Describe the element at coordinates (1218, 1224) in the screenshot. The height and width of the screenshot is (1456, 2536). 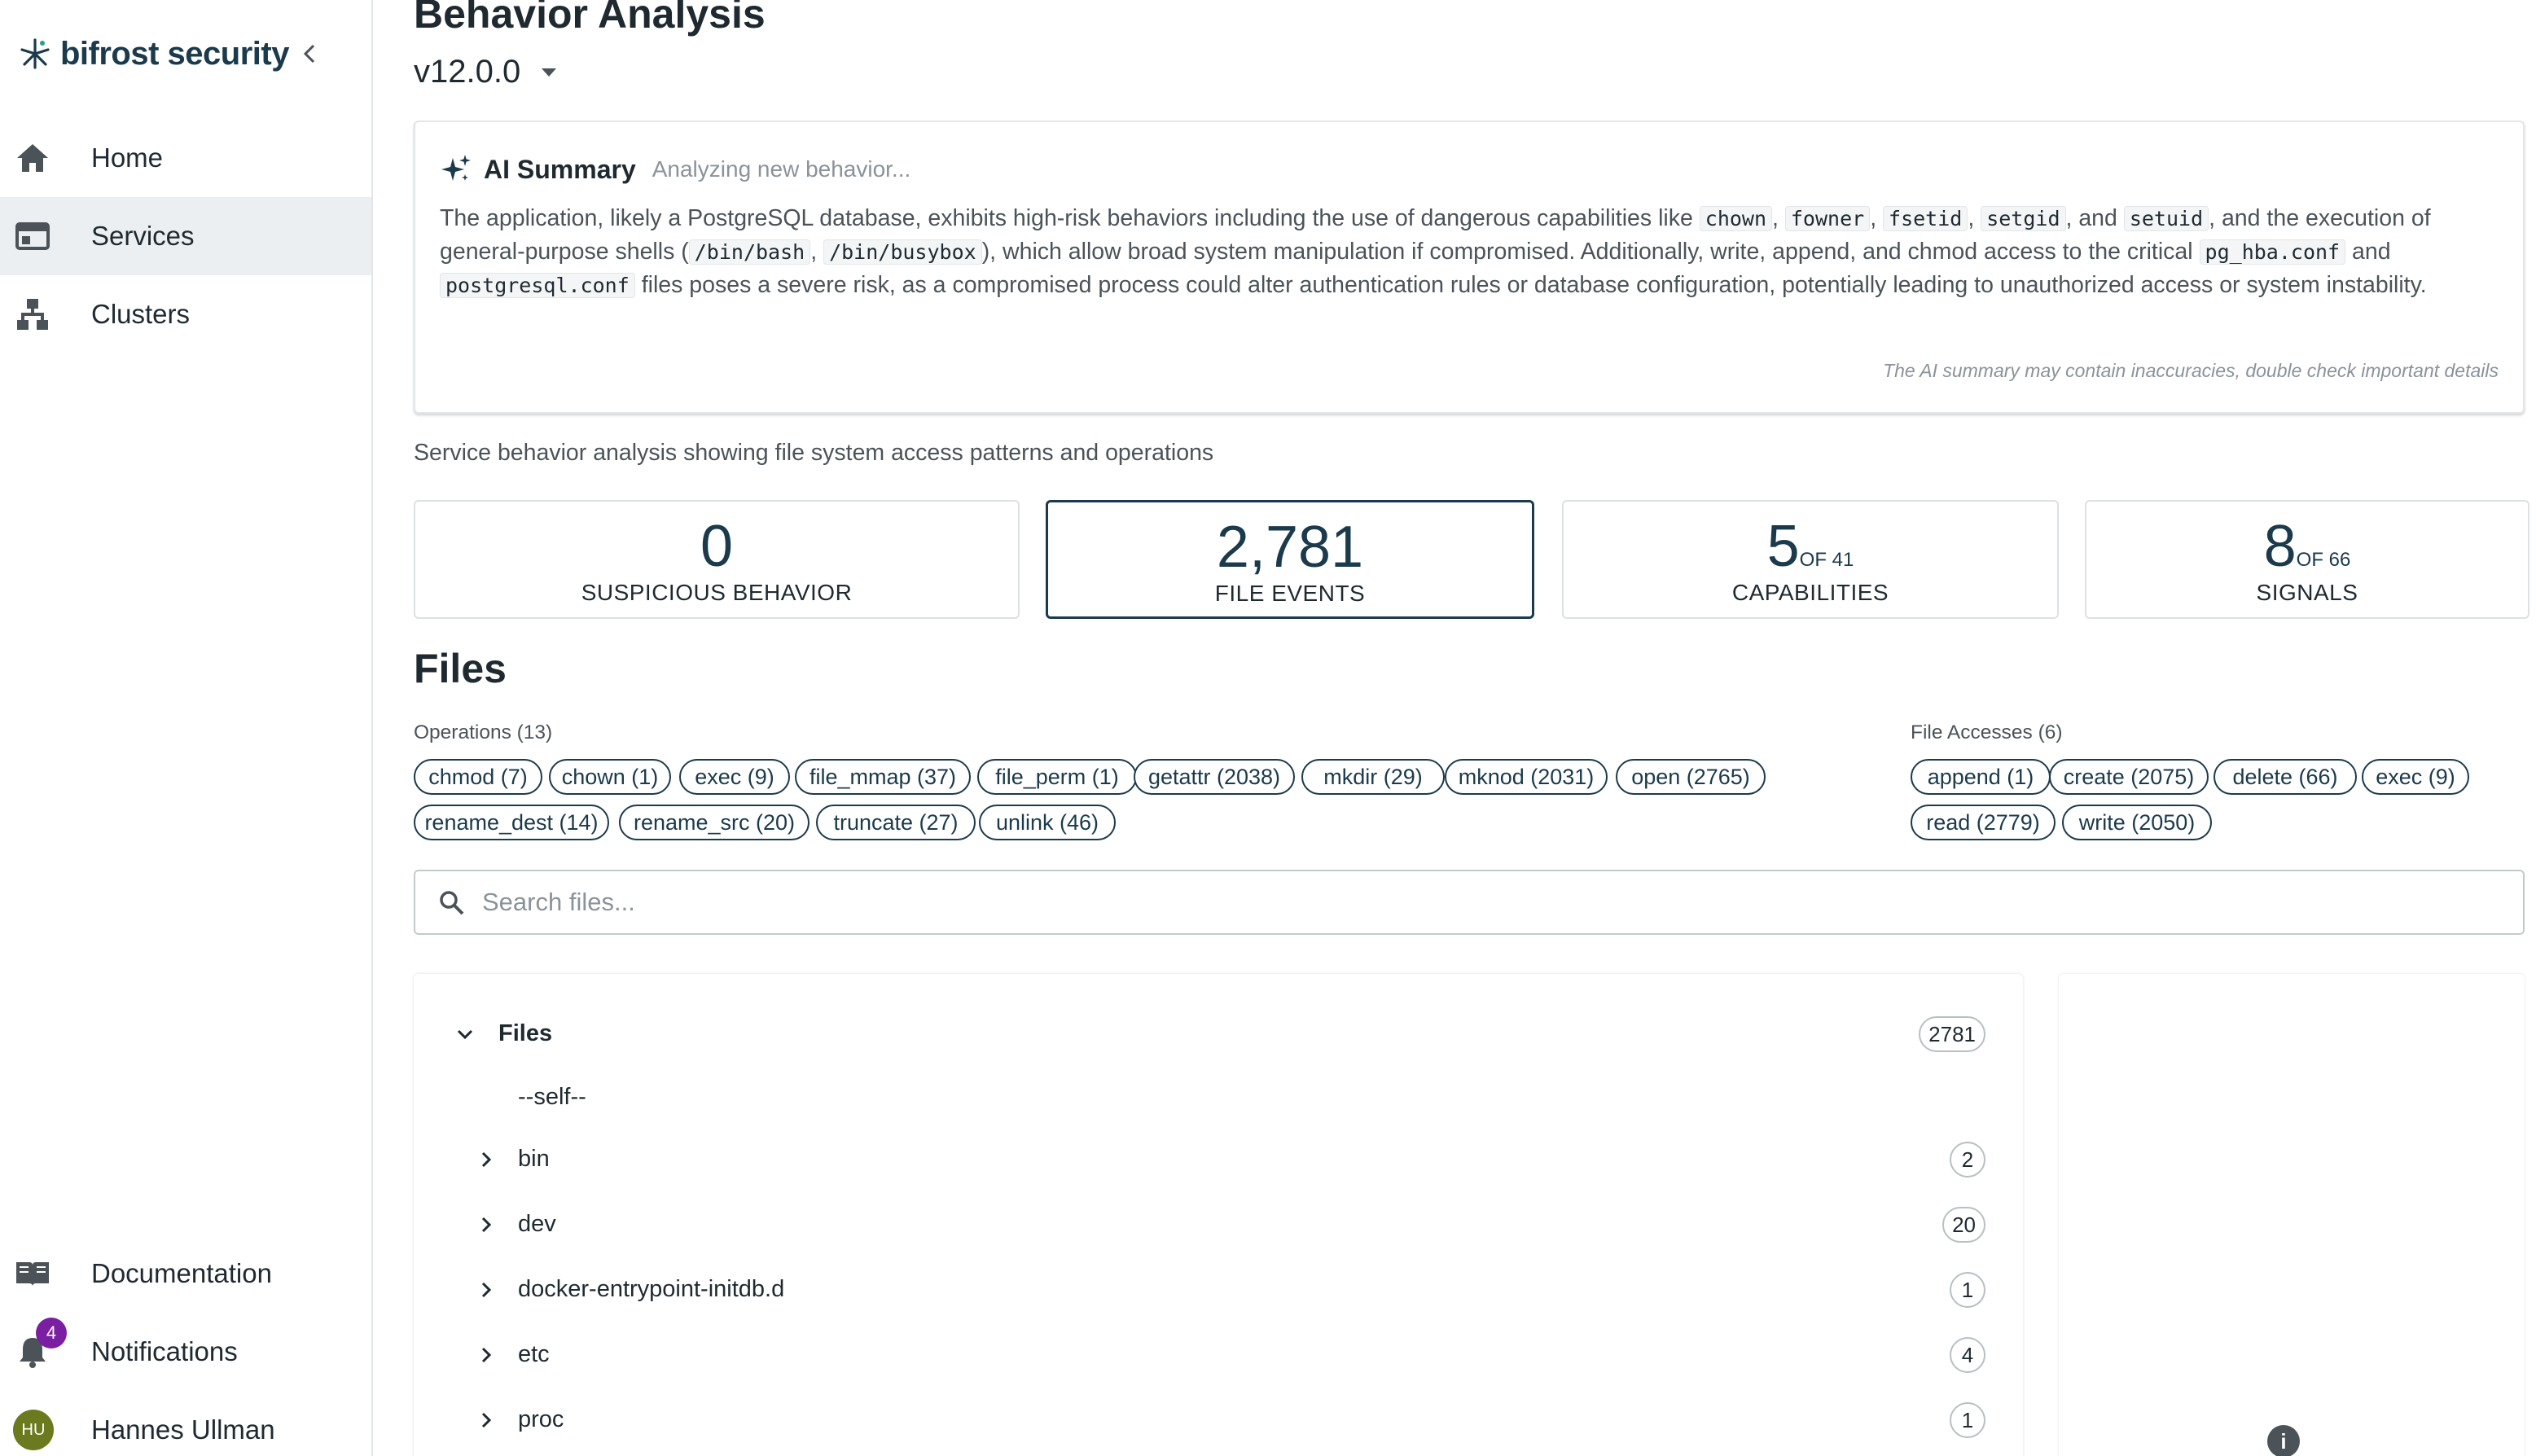
I see `tree-row: dev 20` at that location.